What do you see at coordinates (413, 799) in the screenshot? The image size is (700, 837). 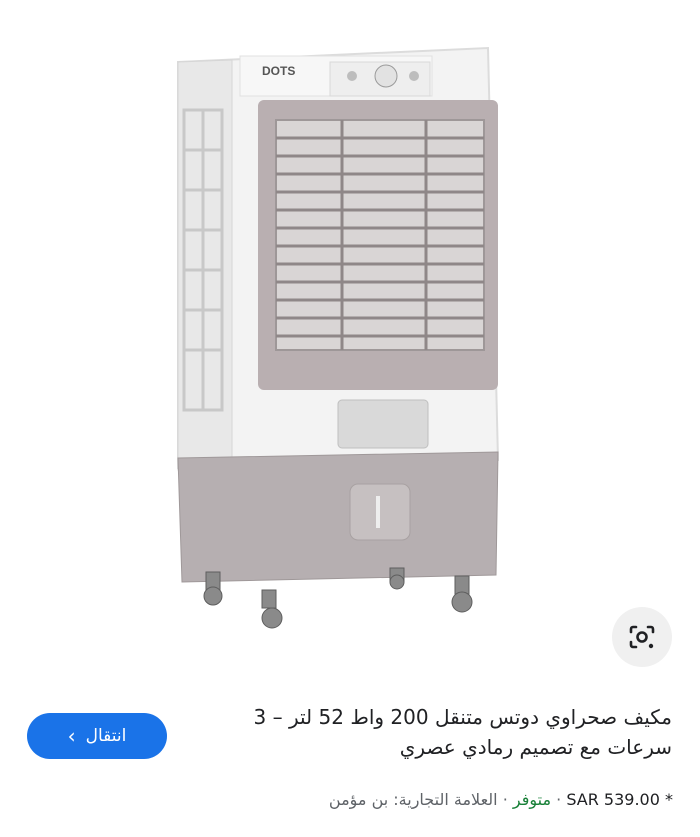 I see `brand-label: العلامة التجارية: بن مؤمن` at bounding box center [413, 799].